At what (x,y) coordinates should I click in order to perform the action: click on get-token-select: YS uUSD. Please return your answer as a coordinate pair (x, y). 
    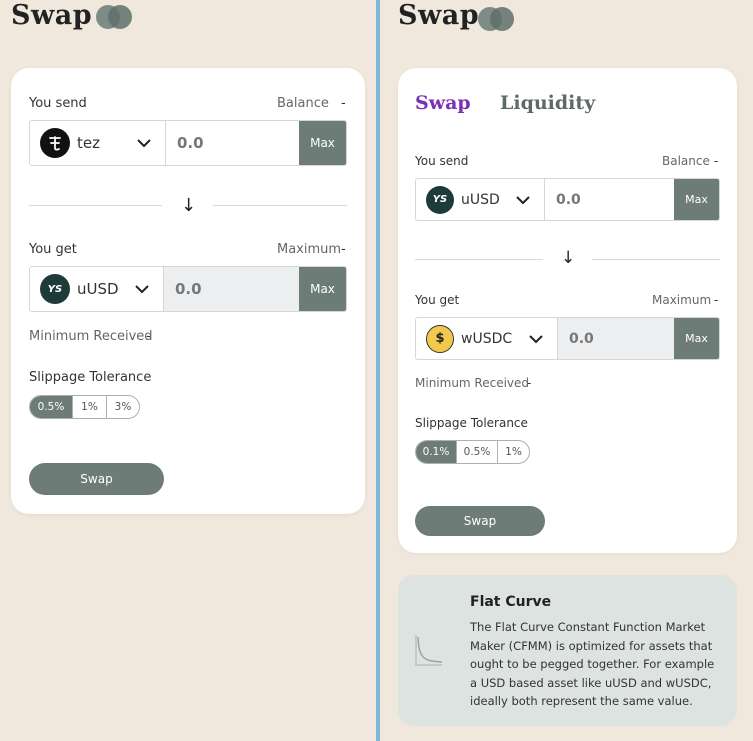
    Looking at the image, I should click on (97, 289).